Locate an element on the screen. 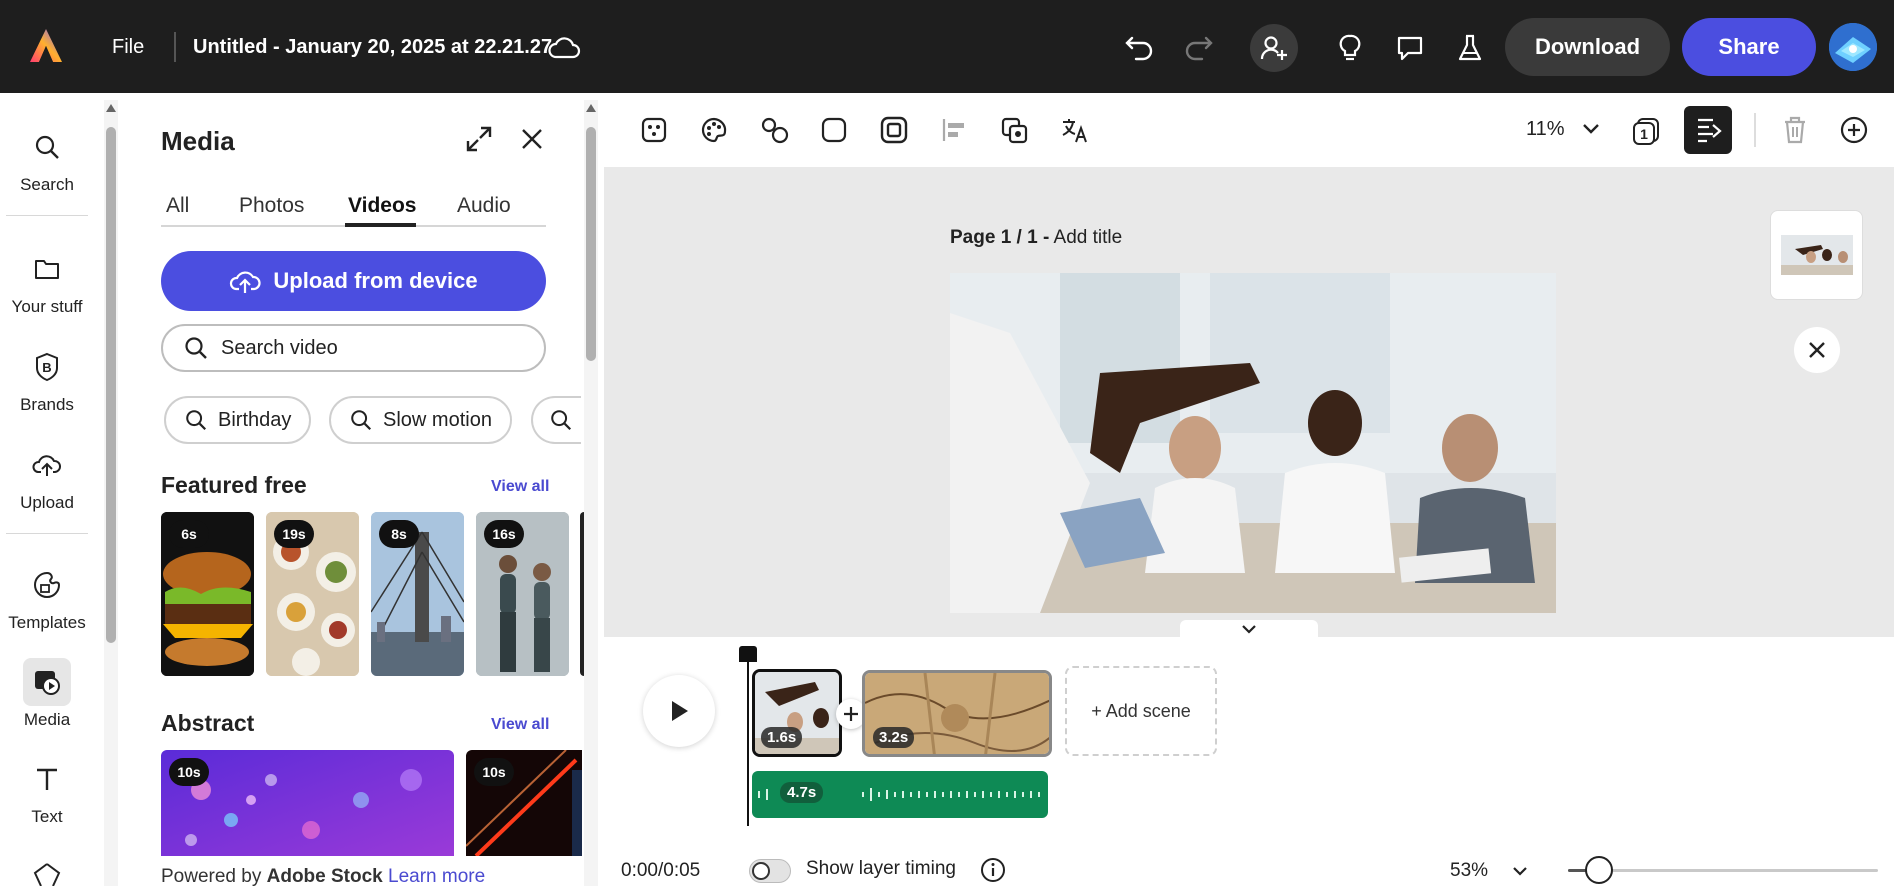 This screenshot has height=888, width=1894. close-pages-button is located at coordinates (1817, 350).